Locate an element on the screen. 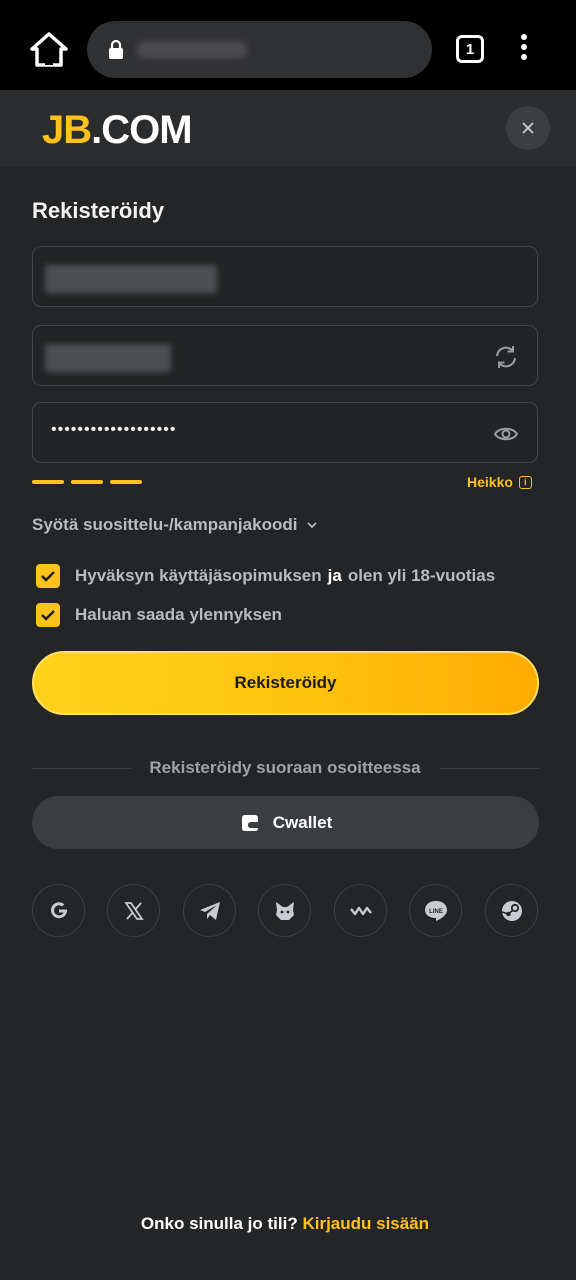 Image resolution: width=576 pixels, height=1280 pixels. promotions-row: Haluan saada ylennyksen is located at coordinates (159, 615).